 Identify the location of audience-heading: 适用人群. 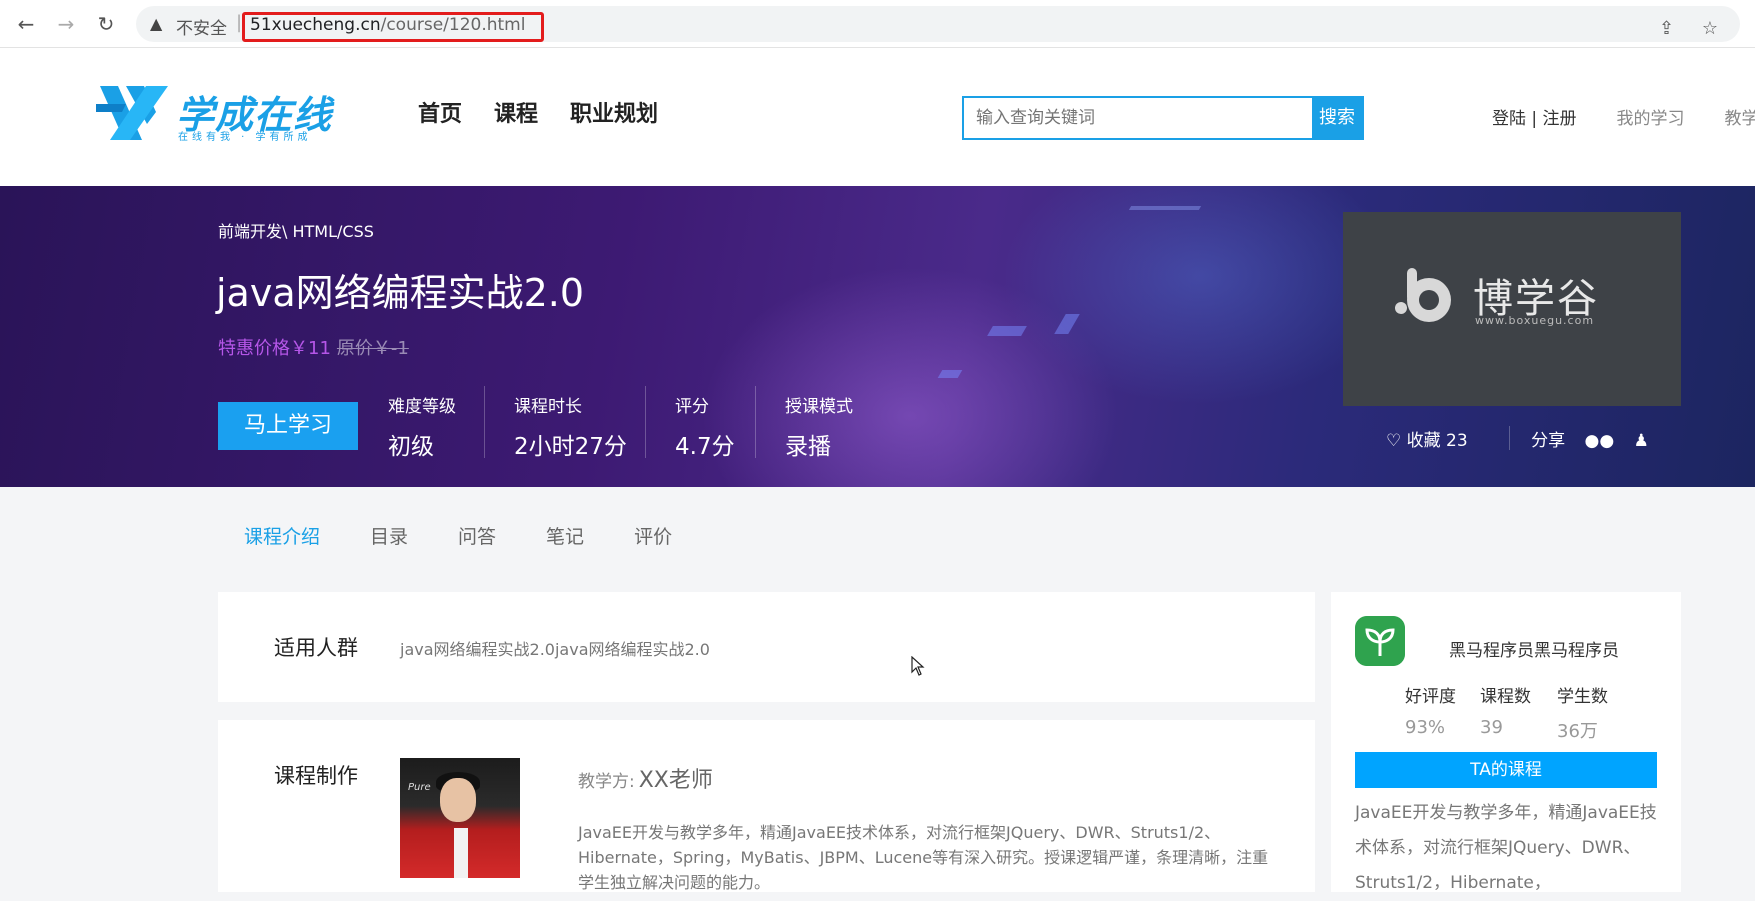
(316, 648).